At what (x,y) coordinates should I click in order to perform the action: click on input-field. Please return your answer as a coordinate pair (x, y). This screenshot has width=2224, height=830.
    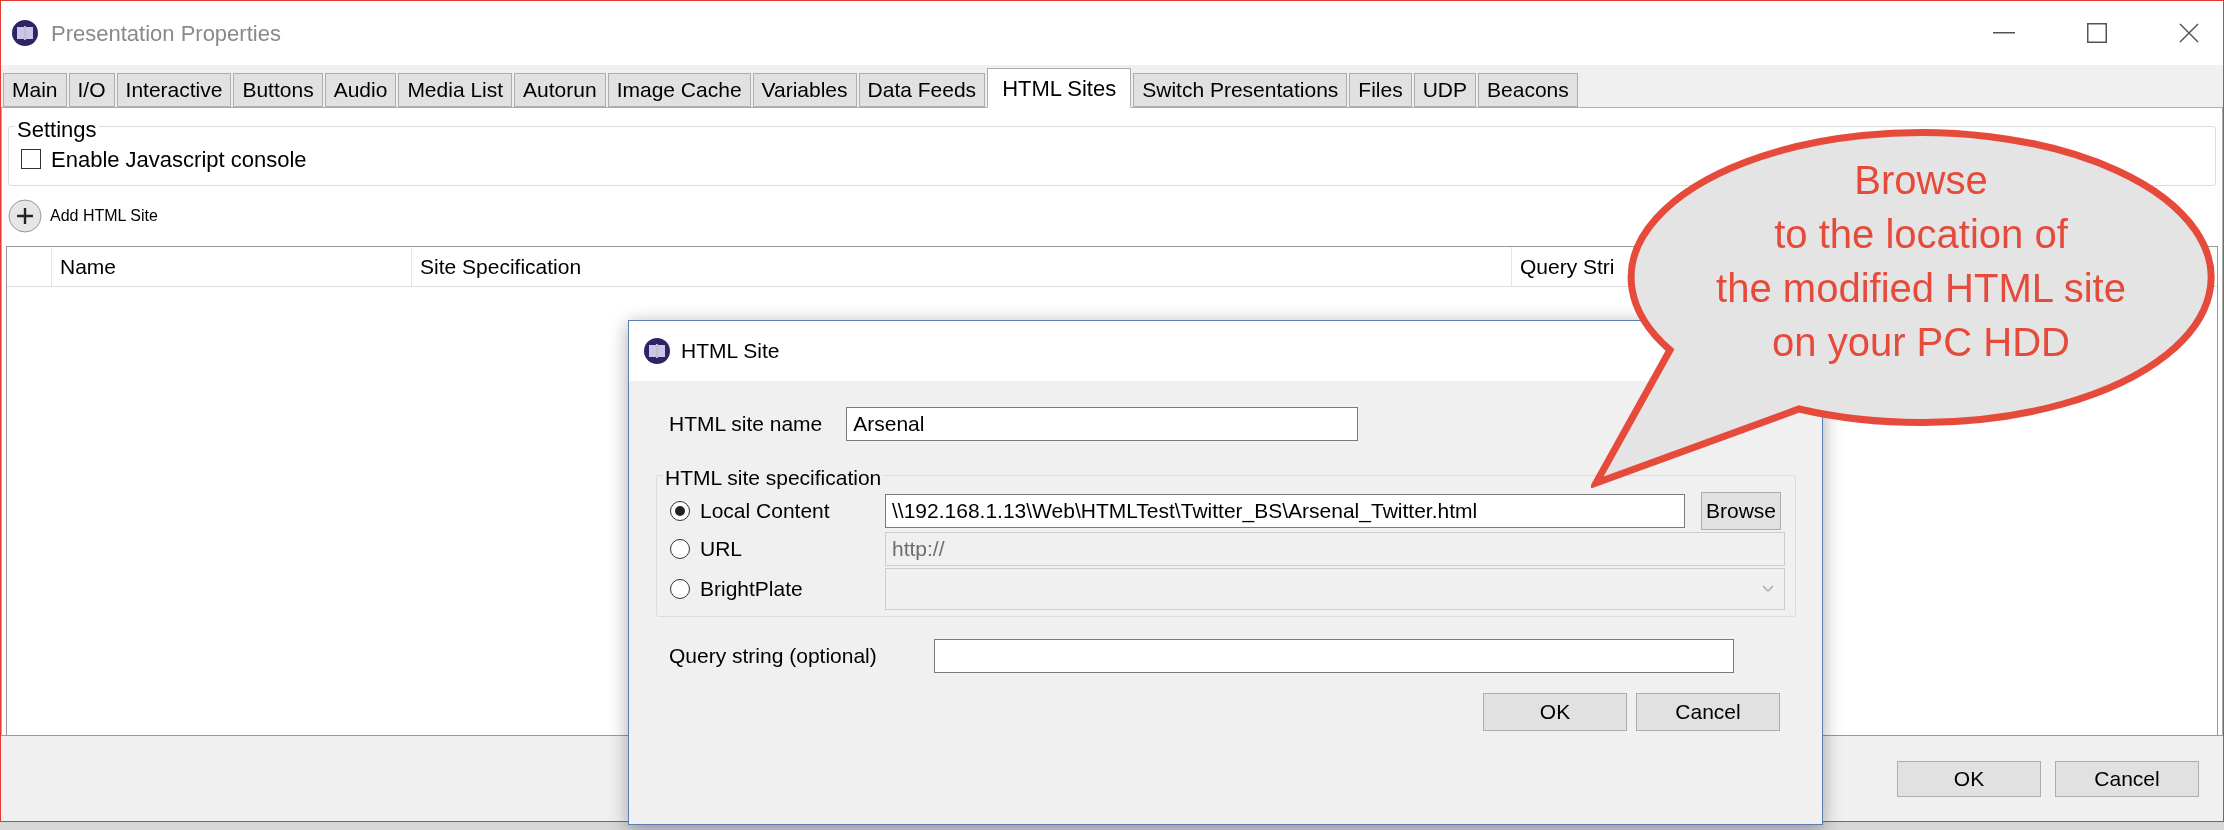
    Looking at the image, I should click on (1334, 656).